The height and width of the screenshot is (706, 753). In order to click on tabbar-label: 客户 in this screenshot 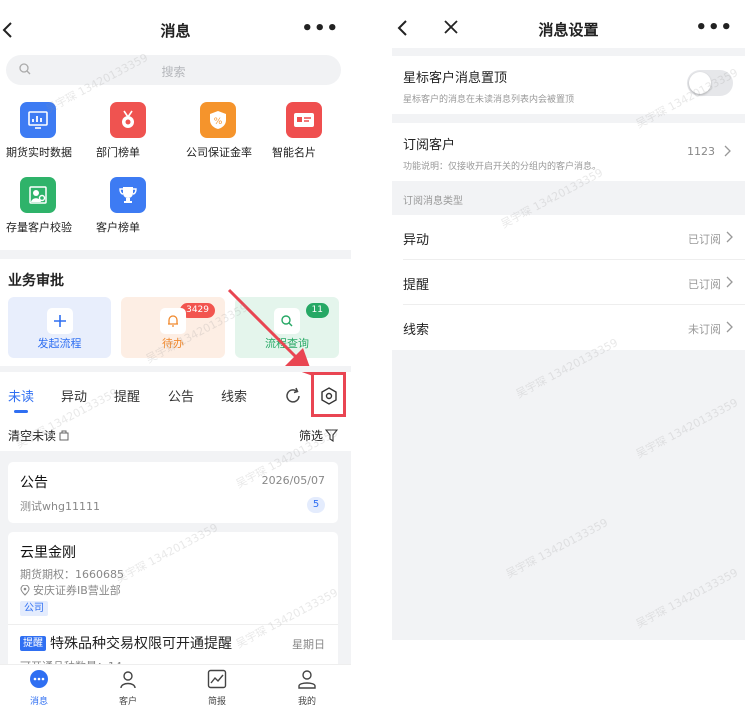, I will do `click(127, 701)`.